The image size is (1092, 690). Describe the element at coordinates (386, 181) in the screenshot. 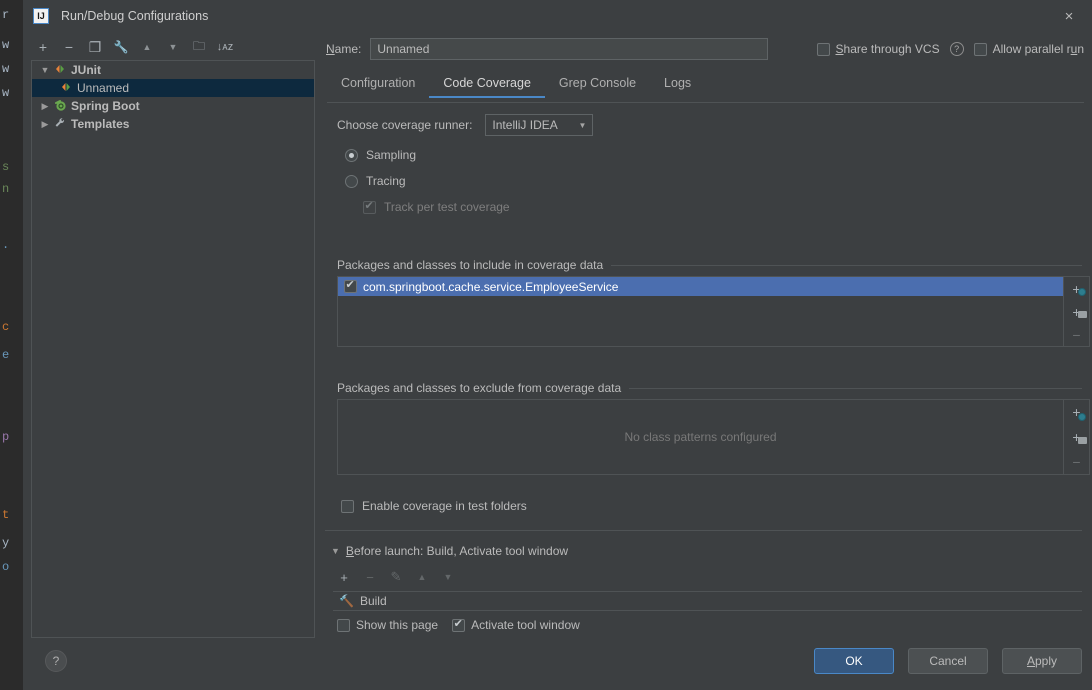

I see `tracing-label: Tracing` at that location.